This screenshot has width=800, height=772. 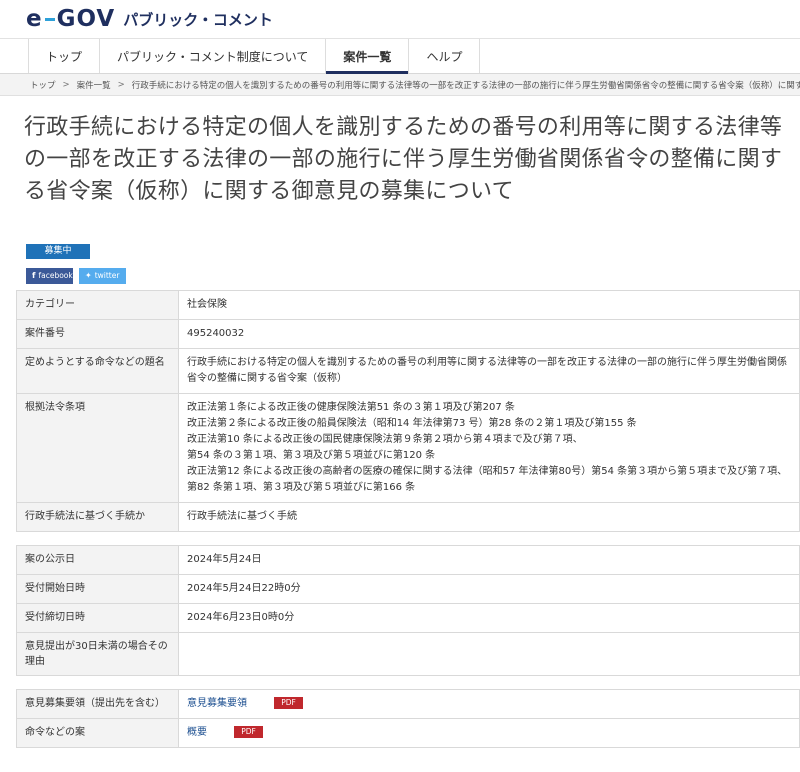 What do you see at coordinates (489, 733) in the screenshot?
I see `draft-value: 概要 PDF` at bounding box center [489, 733].